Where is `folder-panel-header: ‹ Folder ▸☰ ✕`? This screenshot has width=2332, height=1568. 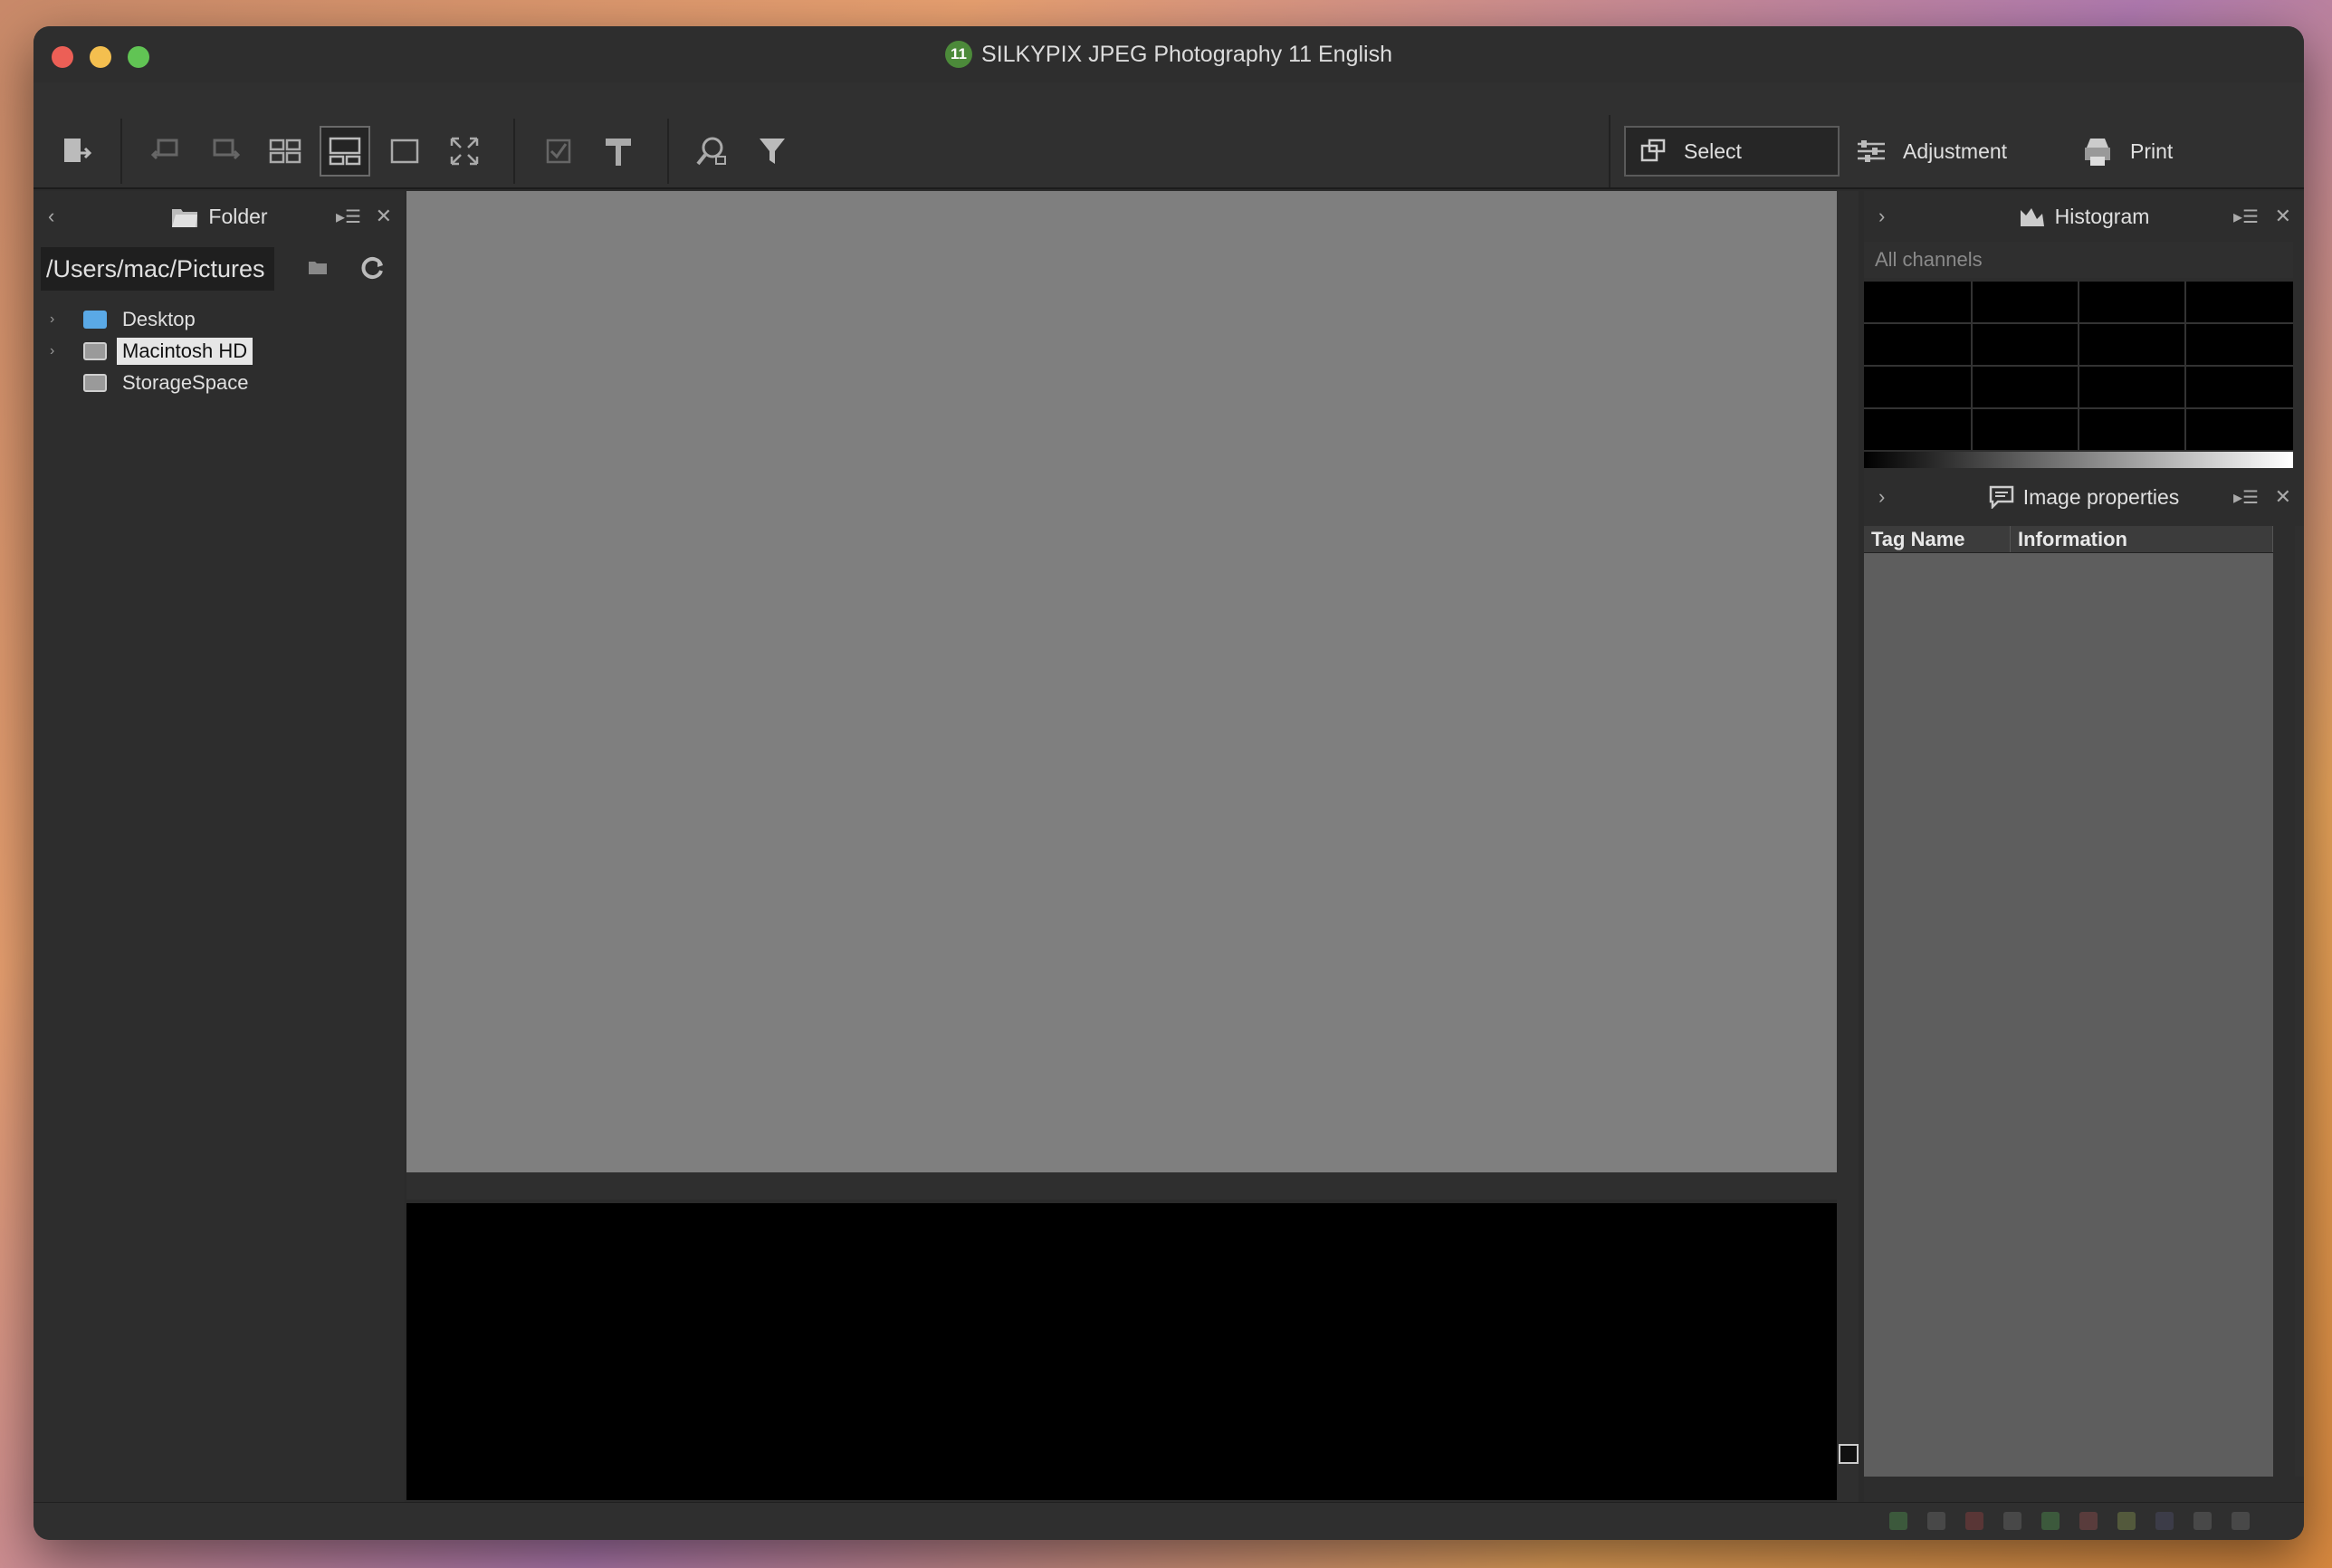
folder-panel-header: ‹ Folder ▸☰ ✕ is located at coordinates (219, 216).